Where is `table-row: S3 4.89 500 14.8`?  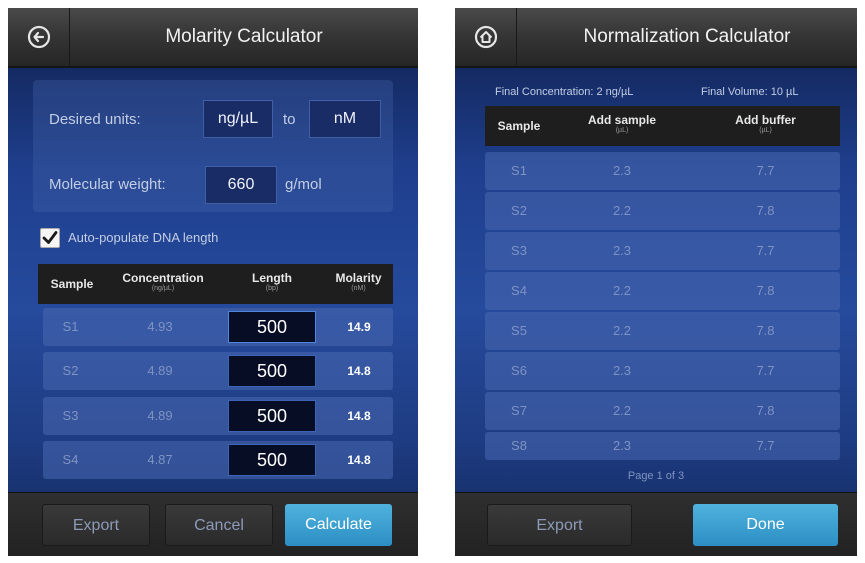 table-row: S3 4.89 500 14.8 is located at coordinates (218, 416).